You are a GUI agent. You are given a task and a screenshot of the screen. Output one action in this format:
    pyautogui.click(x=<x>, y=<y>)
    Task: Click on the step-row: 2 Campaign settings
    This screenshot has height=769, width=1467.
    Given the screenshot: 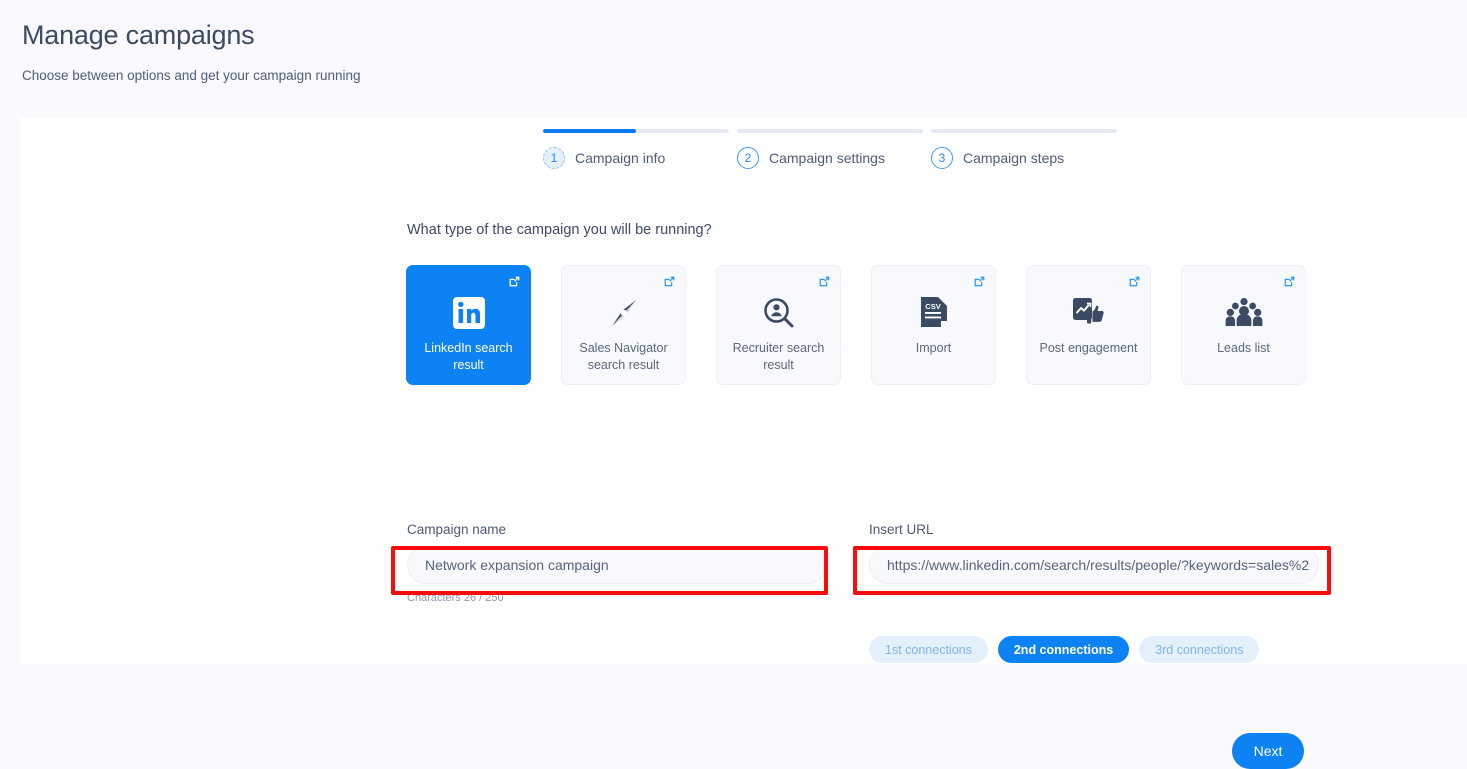 What is the action you would take?
    pyautogui.click(x=834, y=158)
    